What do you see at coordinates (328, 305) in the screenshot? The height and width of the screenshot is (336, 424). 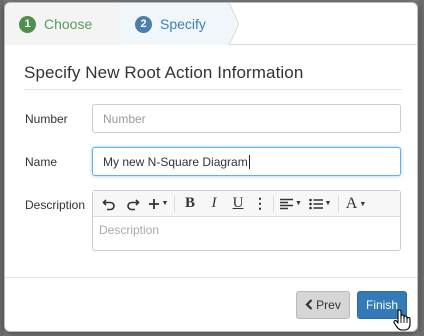 I see `prev-button-label: Prev` at bounding box center [328, 305].